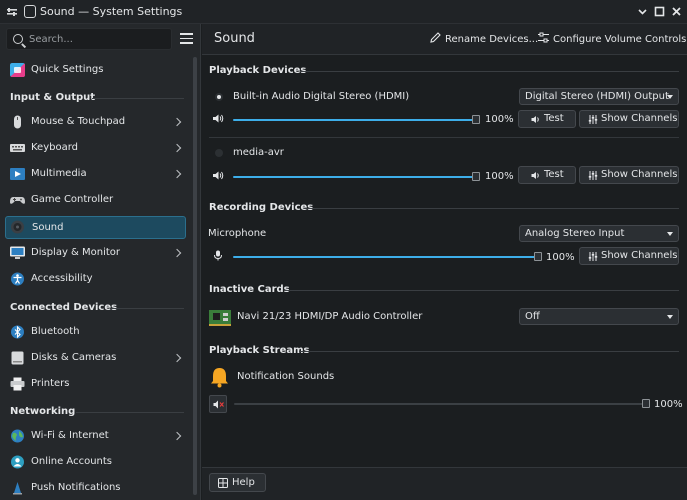 The width and height of the screenshot is (687, 500). What do you see at coordinates (17, 488) in the screenshot?
I see `notifications-icon` at bounding box center [17, 488].